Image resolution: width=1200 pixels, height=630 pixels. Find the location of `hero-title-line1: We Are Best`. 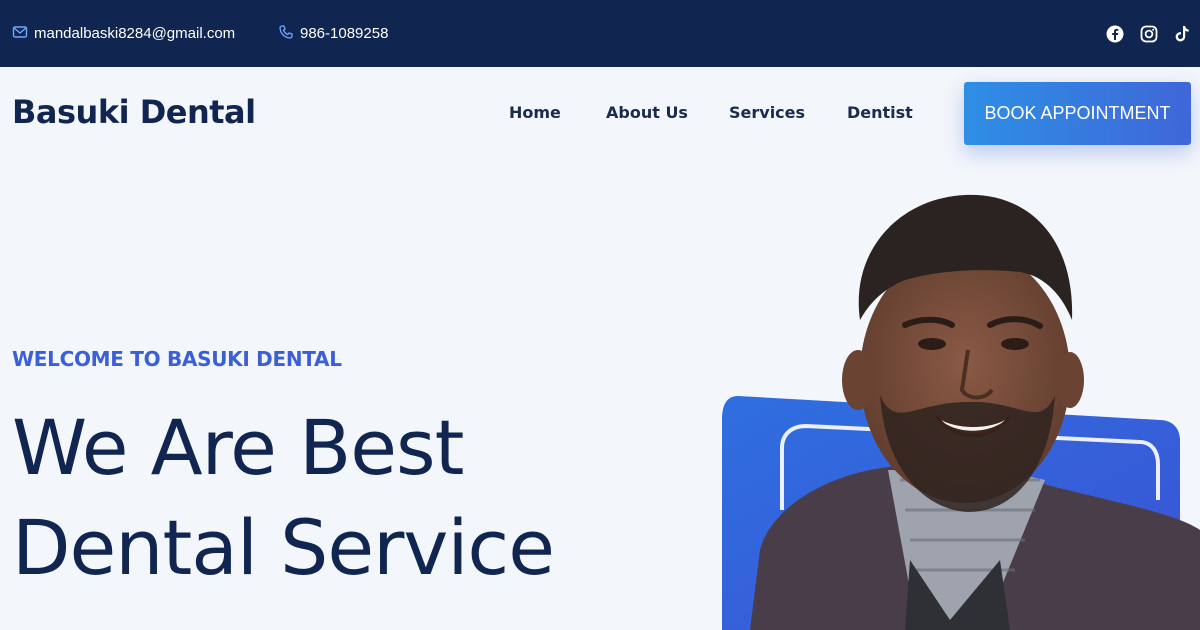

hero-title-line1: We Are Best is located at coordinates (238, 447).